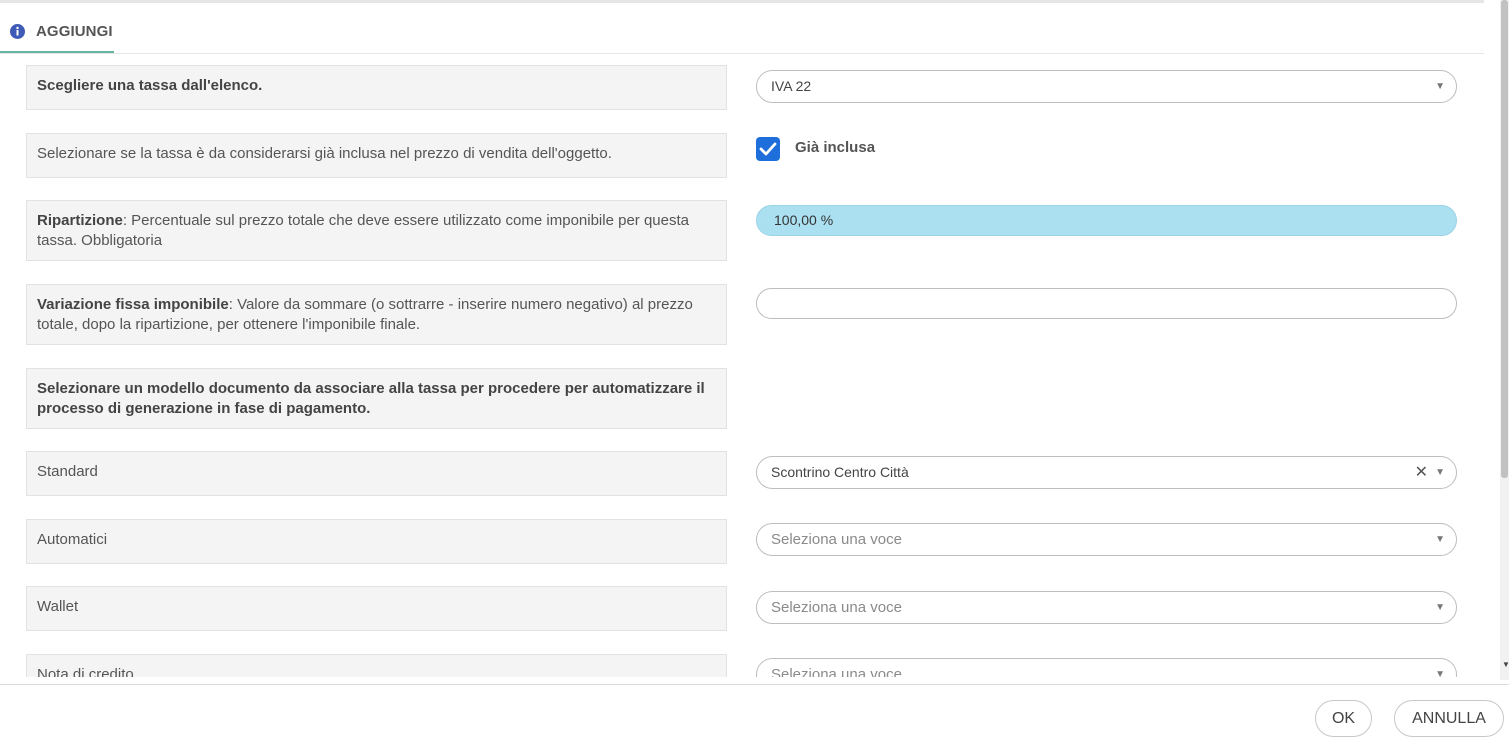 Image resolution: width=1509 pixels, height=737 pixels. What do you see at coordinates (74, 31) in the screenshot?
I see `dialog-title: AGGIUNGI` at bounding box center [74, 31].